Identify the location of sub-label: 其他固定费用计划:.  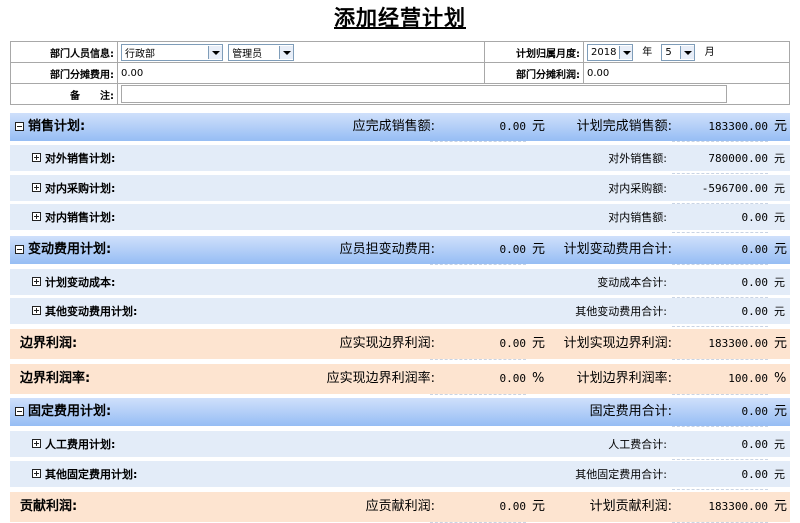
(91, 474).